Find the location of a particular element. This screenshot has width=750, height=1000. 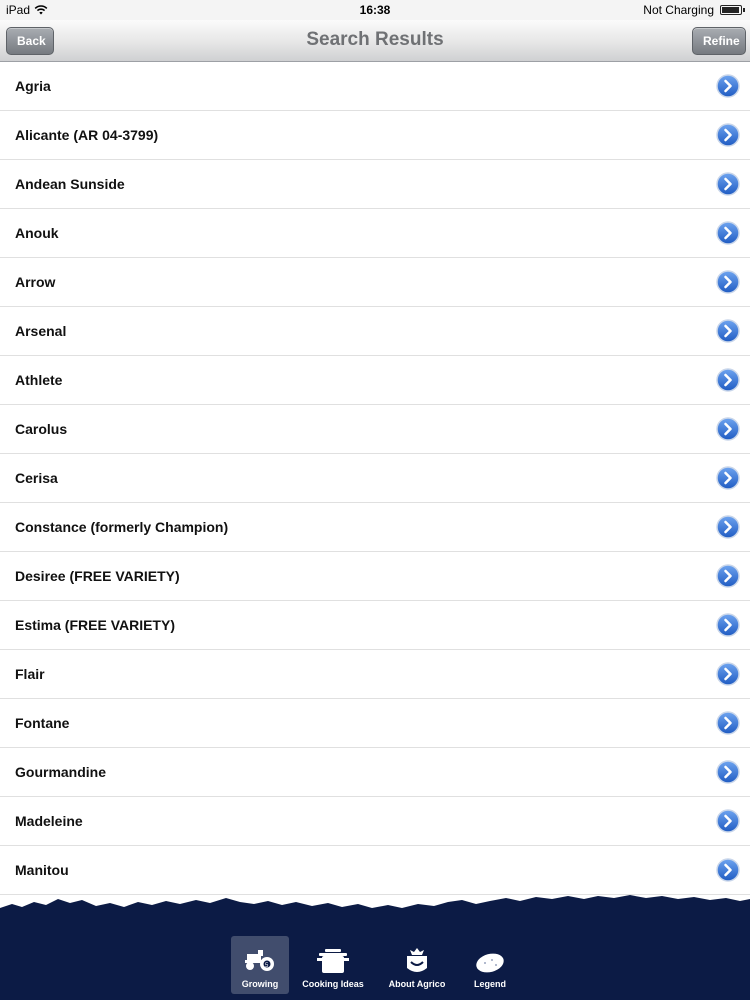

list-item: Manitou is located at coordinates (375, 870).